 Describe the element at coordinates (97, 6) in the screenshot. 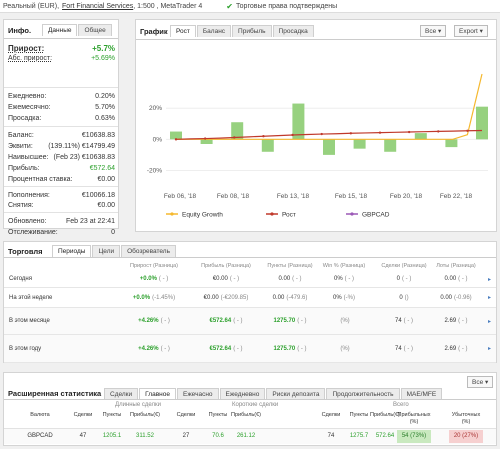

I see `broker-link: Fort Financial Services` at that location.